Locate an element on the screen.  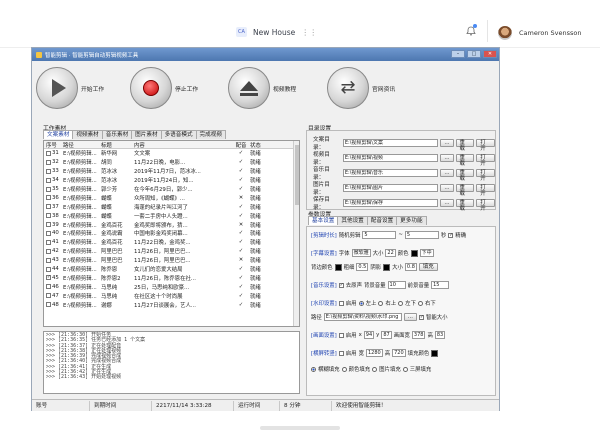
clip-max-input: 5 is located at coordinates (421, 235).